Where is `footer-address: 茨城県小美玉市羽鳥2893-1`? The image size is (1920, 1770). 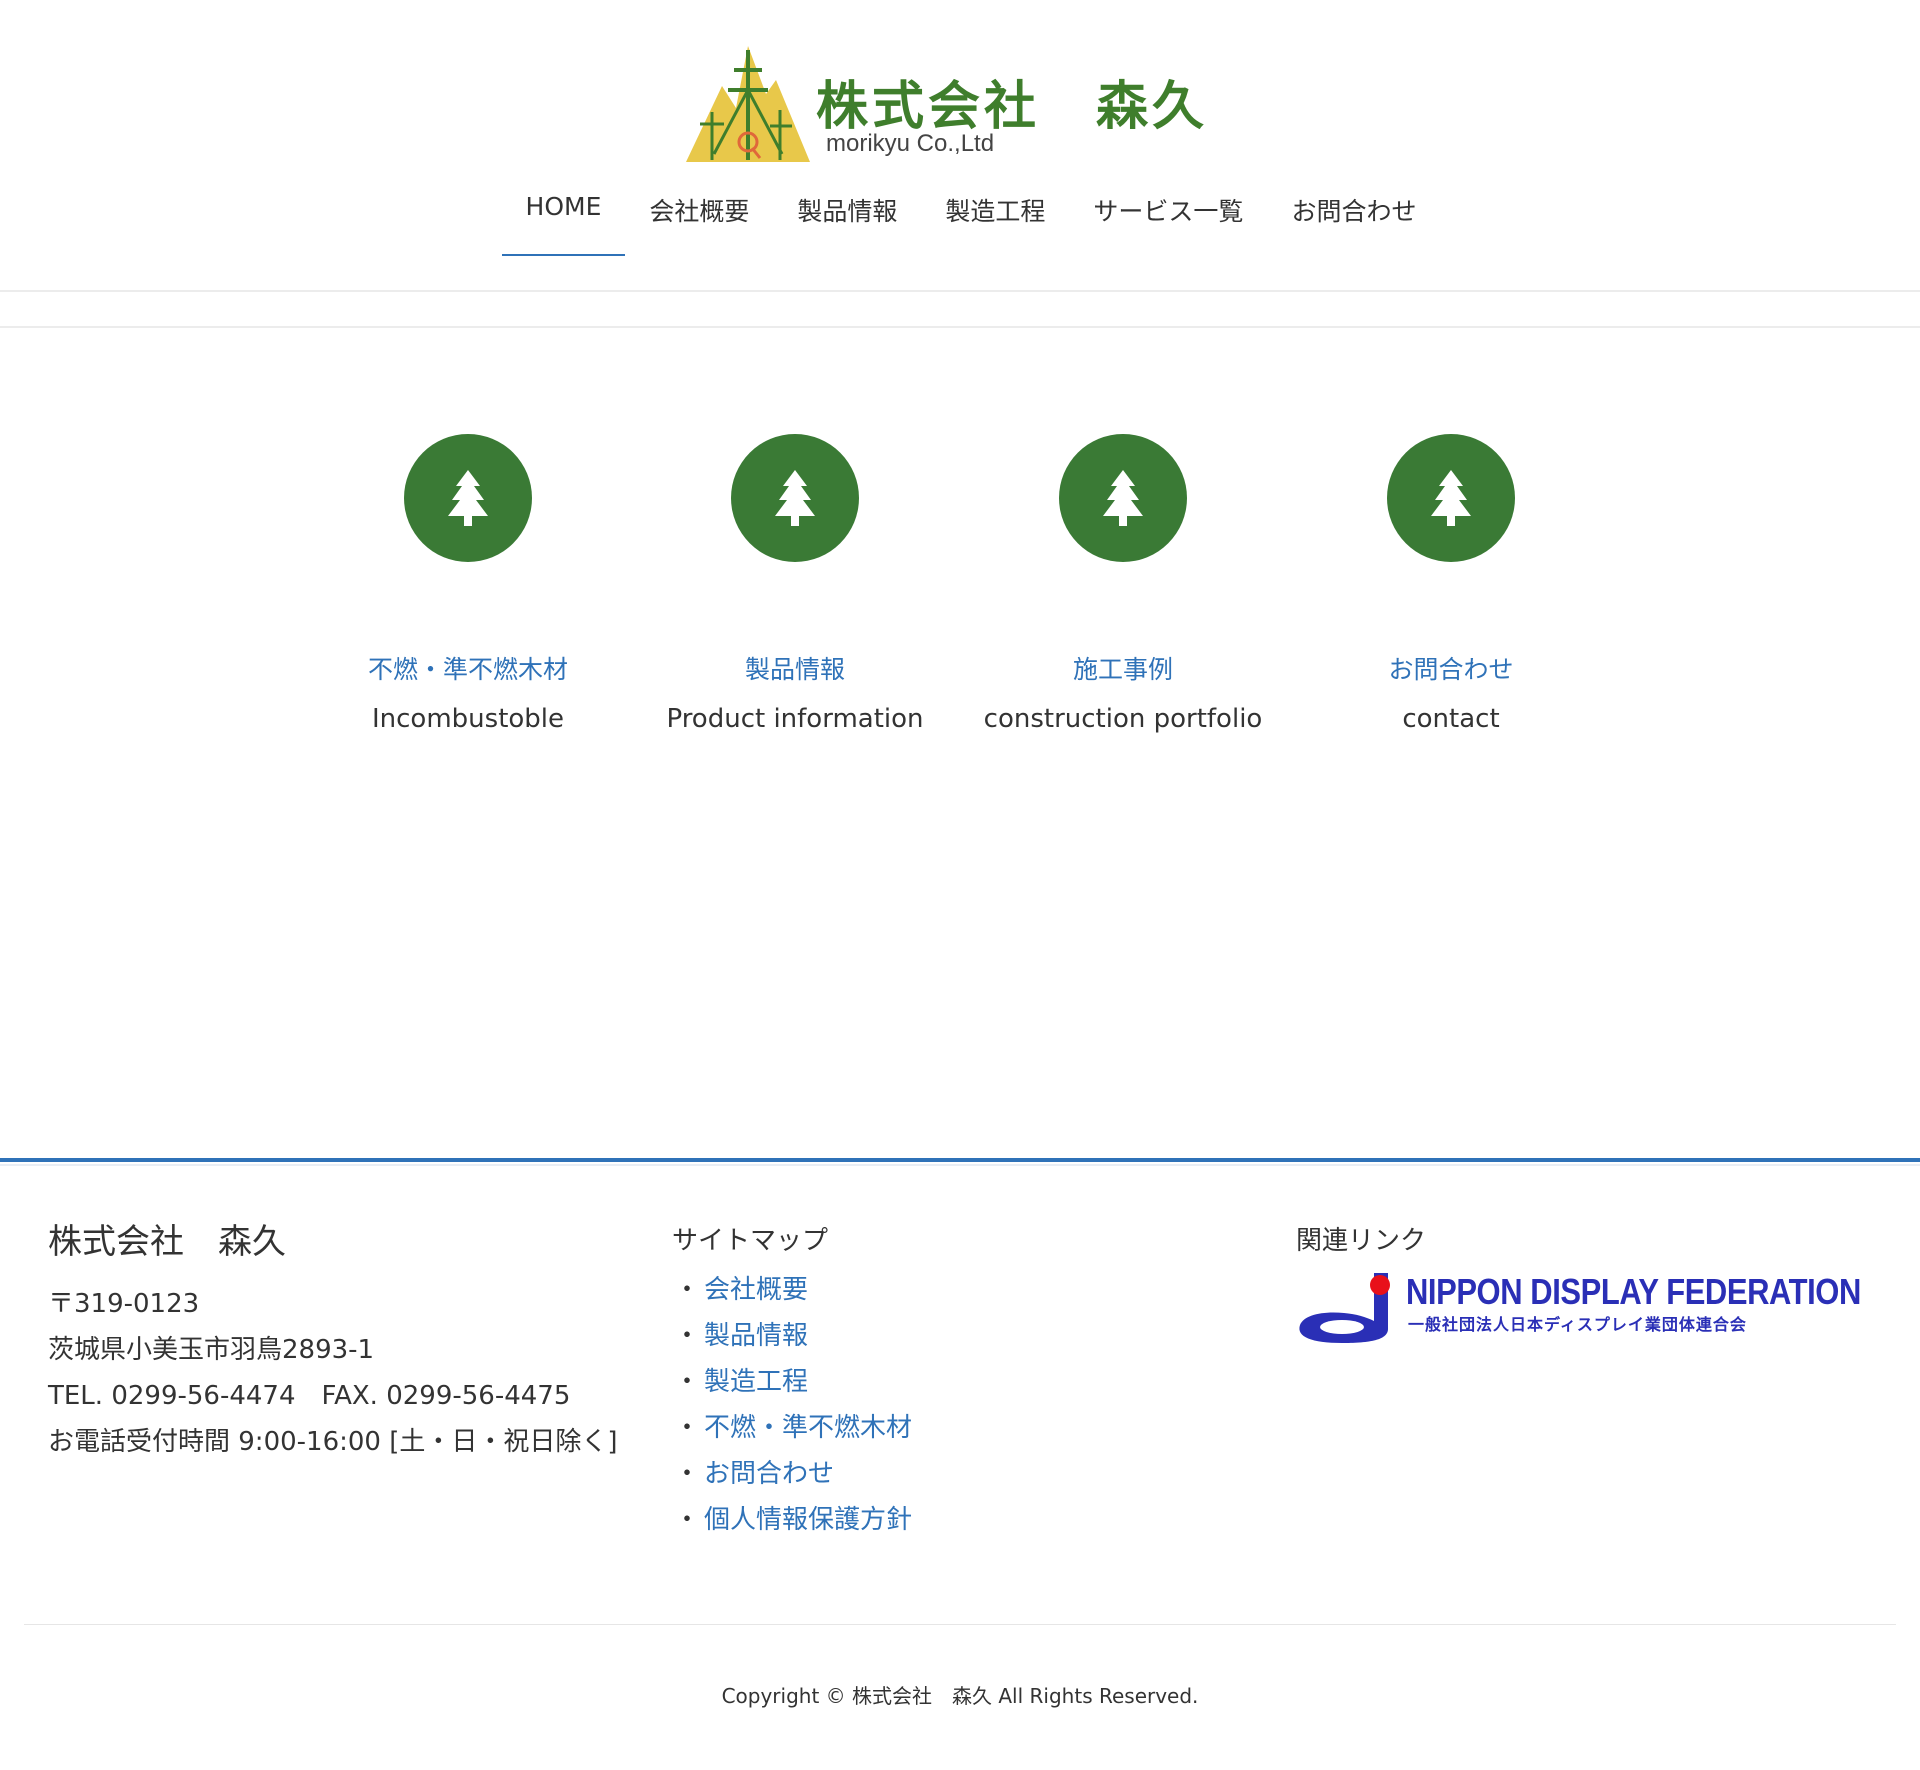 footer-address: 茨城県小美玉市羽鳥2893-1 is located at coordinates (211, 1350).